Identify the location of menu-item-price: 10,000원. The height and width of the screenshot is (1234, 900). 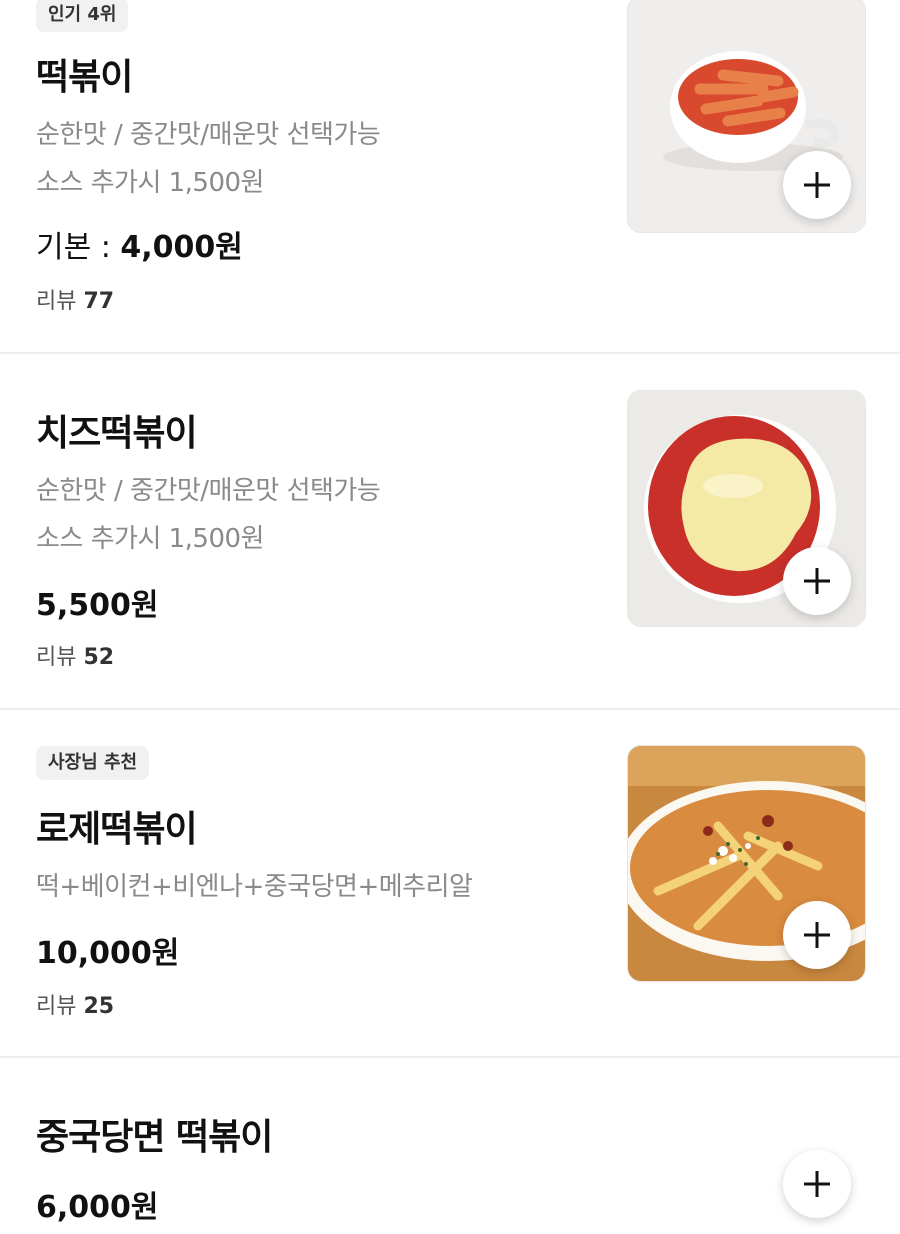
(107, 950).